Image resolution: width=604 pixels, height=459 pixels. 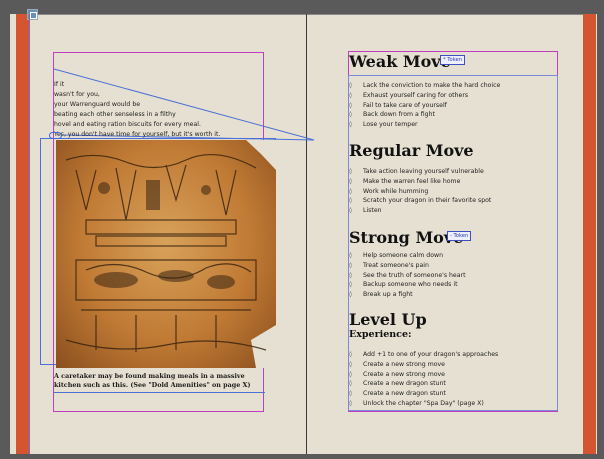 I want to click on regular-move-heading: Regular Move, so click(x=411, y=150).